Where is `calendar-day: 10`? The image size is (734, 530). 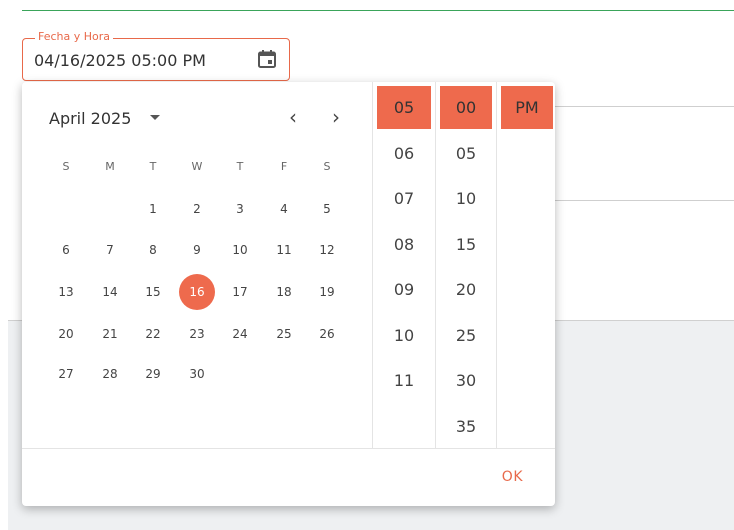 calendar-day: 10 is located at coordinates (240, 250).